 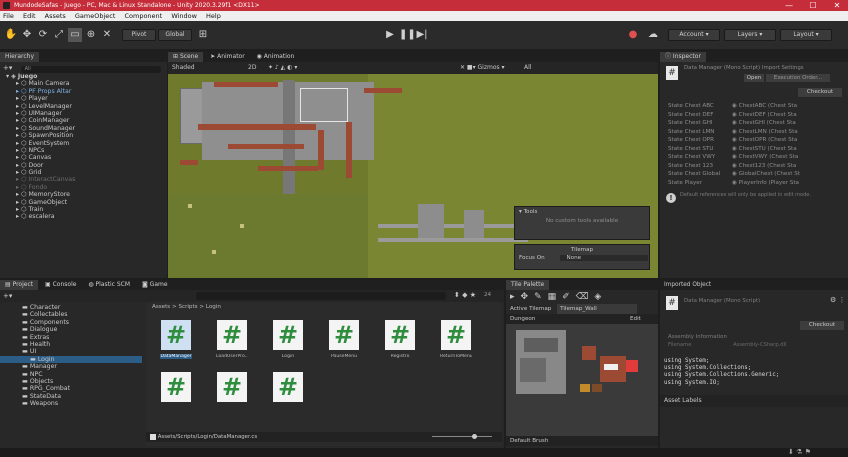 What do you see at coordinates (585, 388) in the screenshot?
I see `tile-gold` at bounding box center [585, 388].